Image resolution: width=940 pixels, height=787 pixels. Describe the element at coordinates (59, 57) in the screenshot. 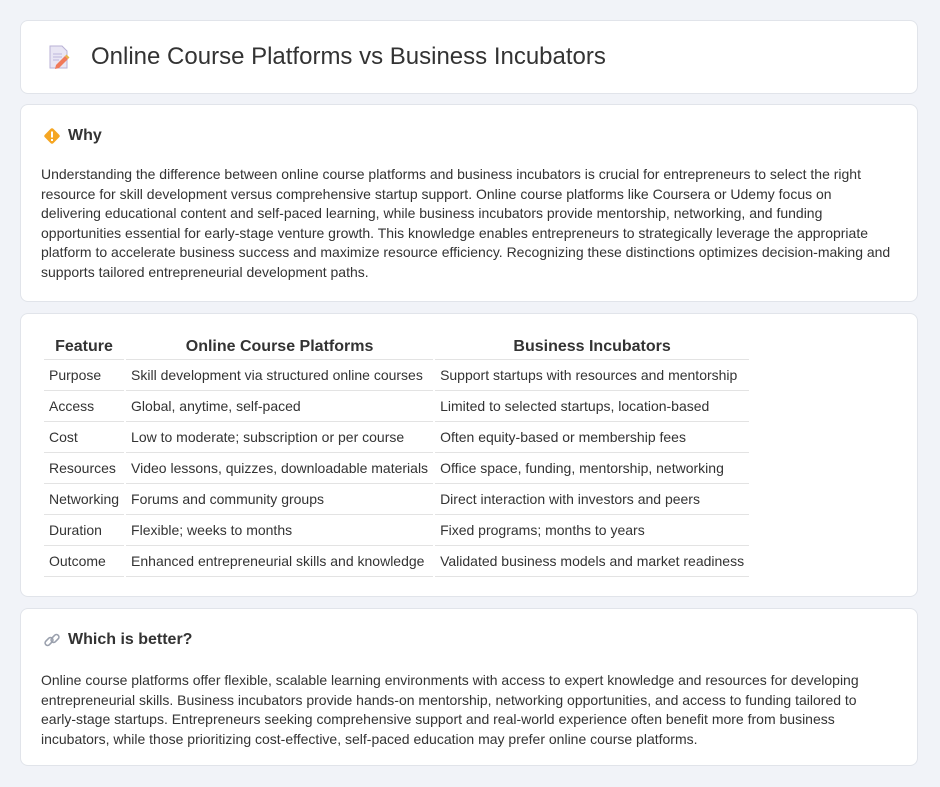

I see `document-pencil-icon` at that location.